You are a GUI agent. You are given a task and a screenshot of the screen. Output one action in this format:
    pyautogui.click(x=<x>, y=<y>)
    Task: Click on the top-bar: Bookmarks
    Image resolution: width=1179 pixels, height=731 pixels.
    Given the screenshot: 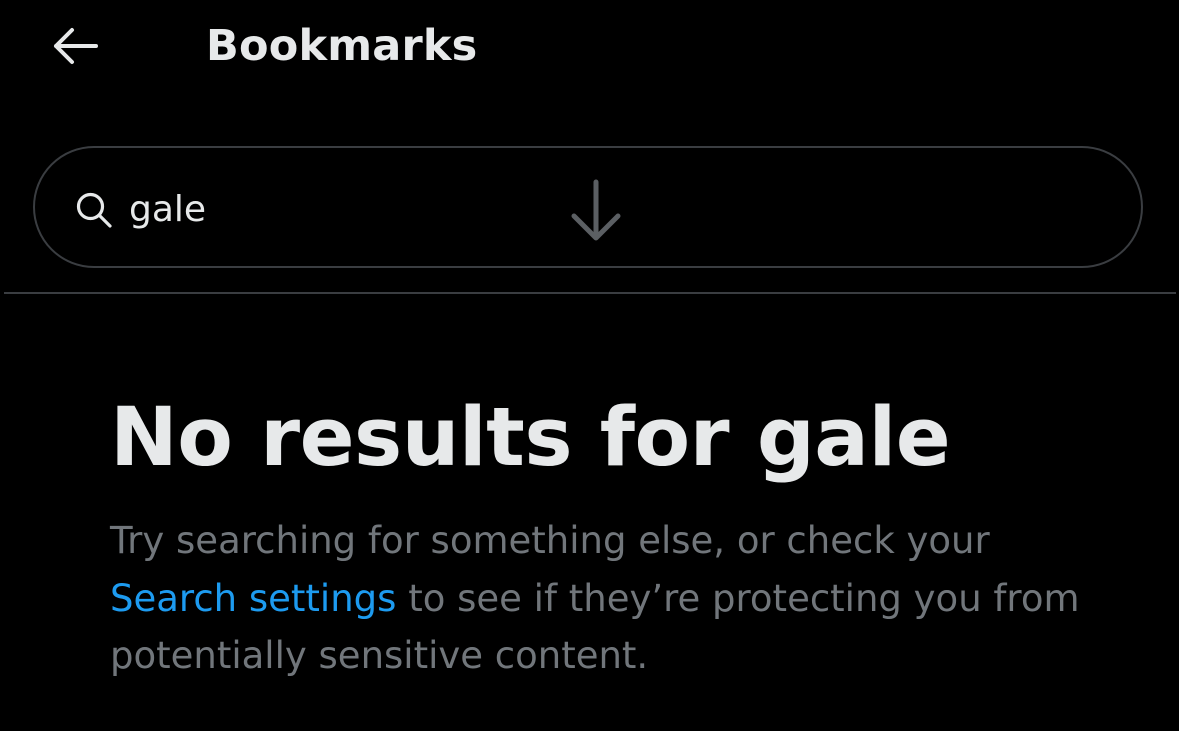 What is the action you would take?
    pyautogui.click(x=589, y=50)
    